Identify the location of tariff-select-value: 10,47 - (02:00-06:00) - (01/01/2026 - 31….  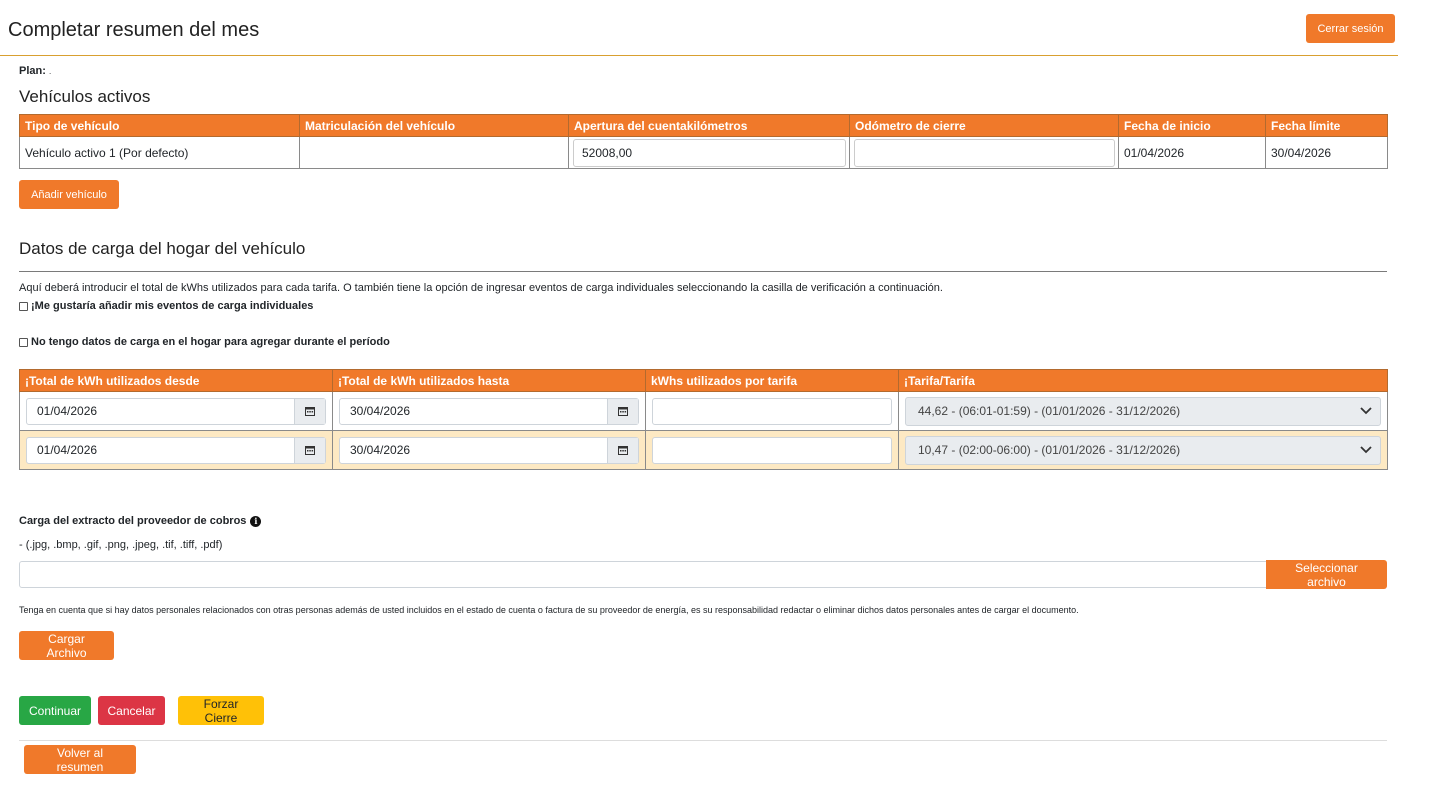
(1049, 450).